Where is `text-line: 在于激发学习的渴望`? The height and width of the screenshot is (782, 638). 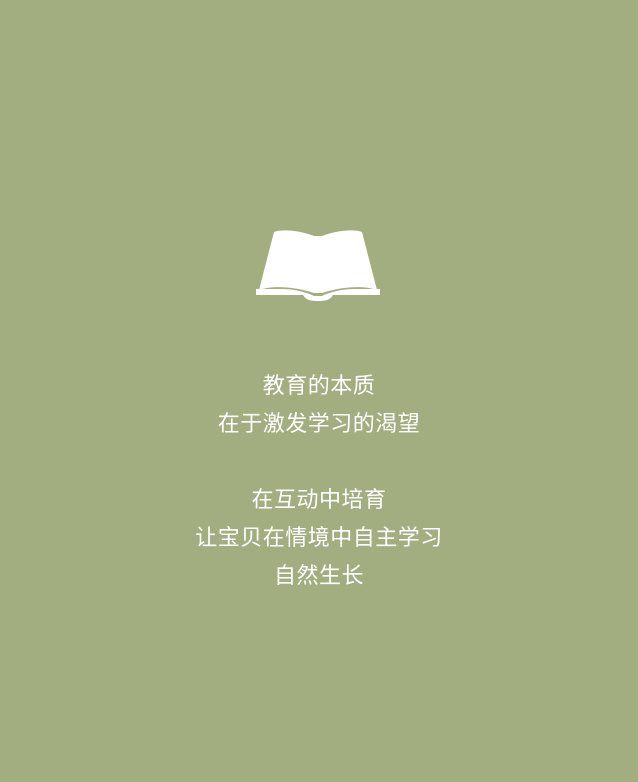 text-line: 在于激发学习的渴望 is located at coordinates (319, 424).